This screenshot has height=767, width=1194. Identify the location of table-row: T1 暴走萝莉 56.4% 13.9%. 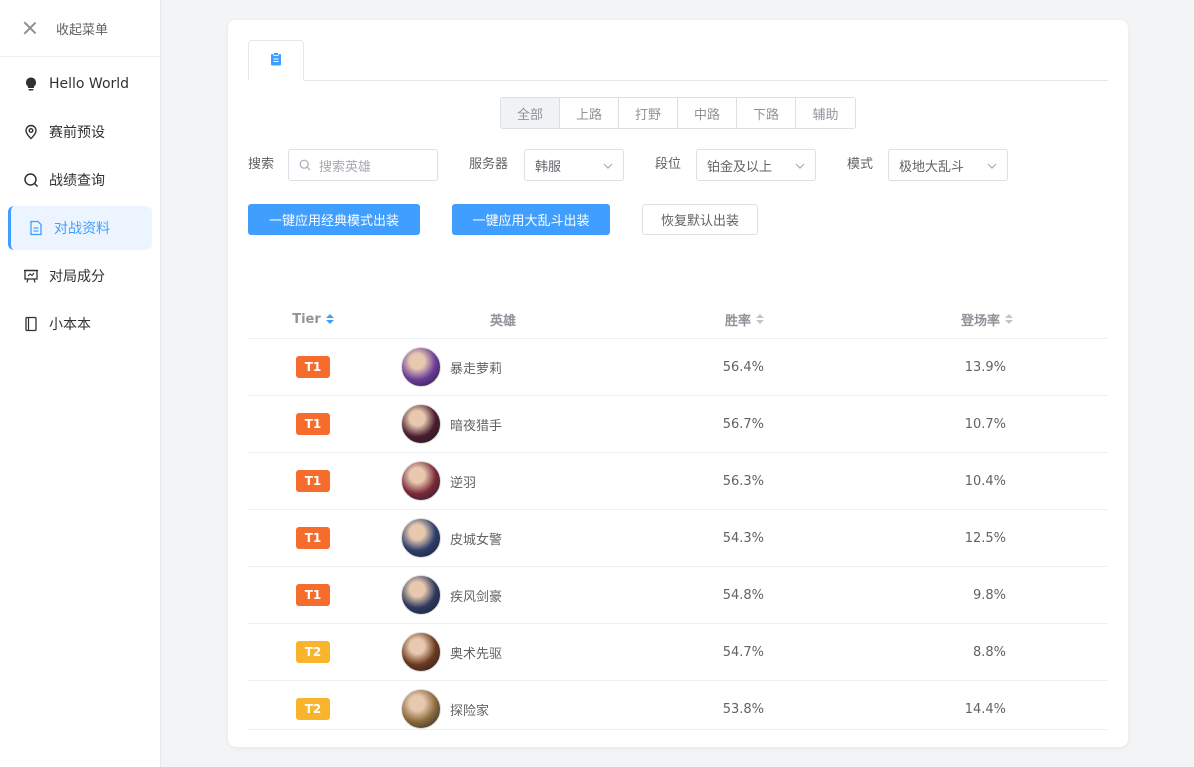
(678, 367).